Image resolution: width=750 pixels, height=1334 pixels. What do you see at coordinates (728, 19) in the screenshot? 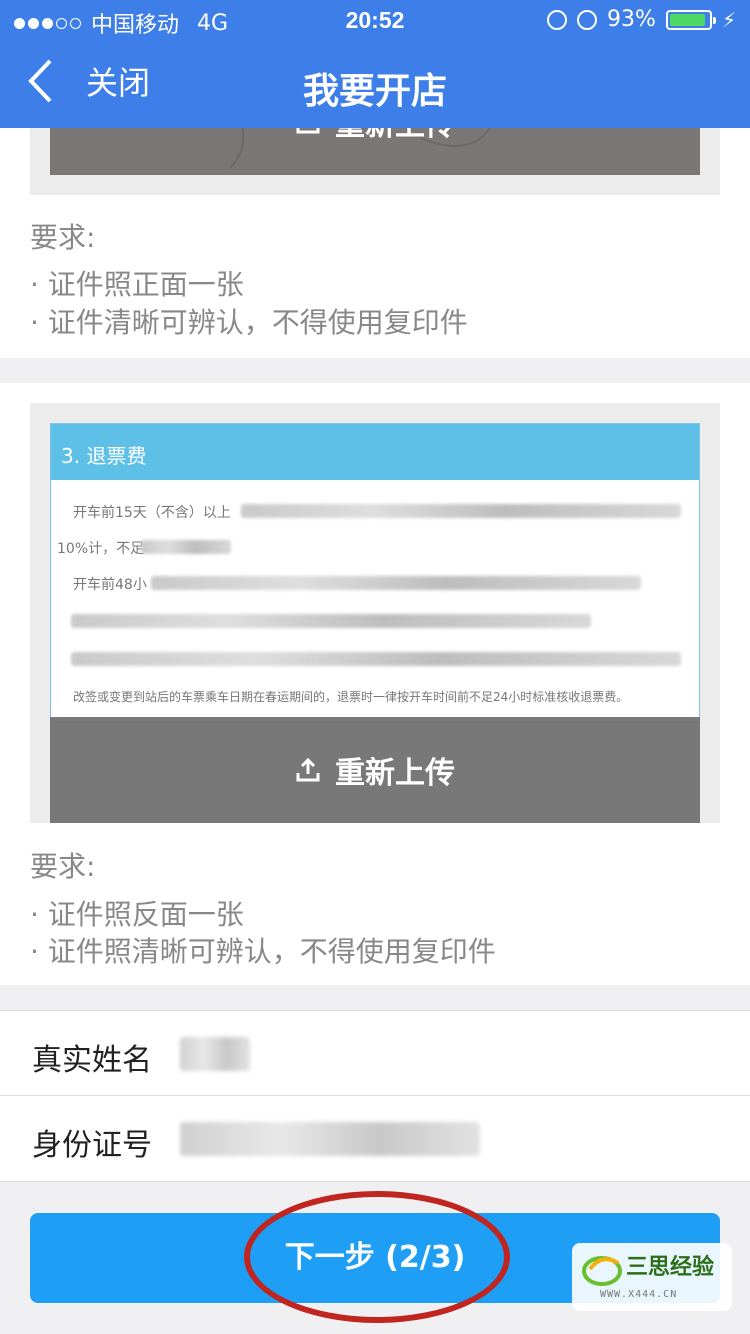
I see `charging-icon: ⚡` at bounding box center [728, 19].